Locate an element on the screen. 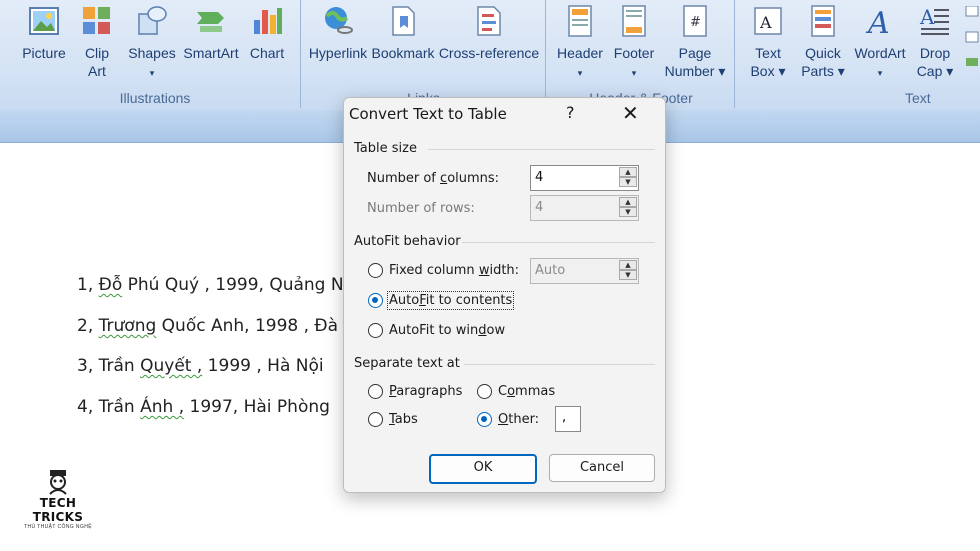  rows-value: 4 is located at coordinates (539, 207).